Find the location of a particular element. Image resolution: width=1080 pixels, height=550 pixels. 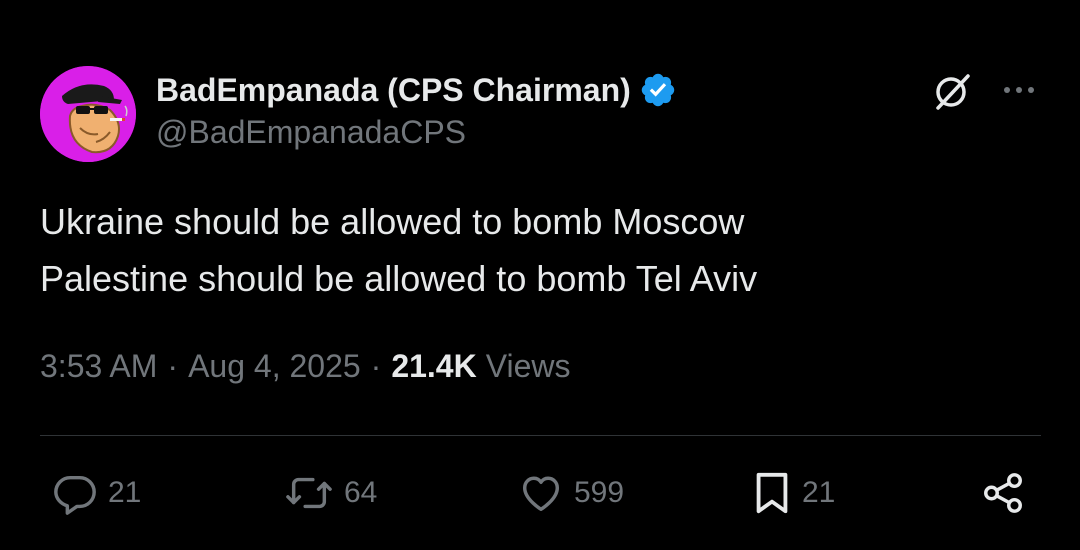

grok-icon is located at coordinates (953, 91).